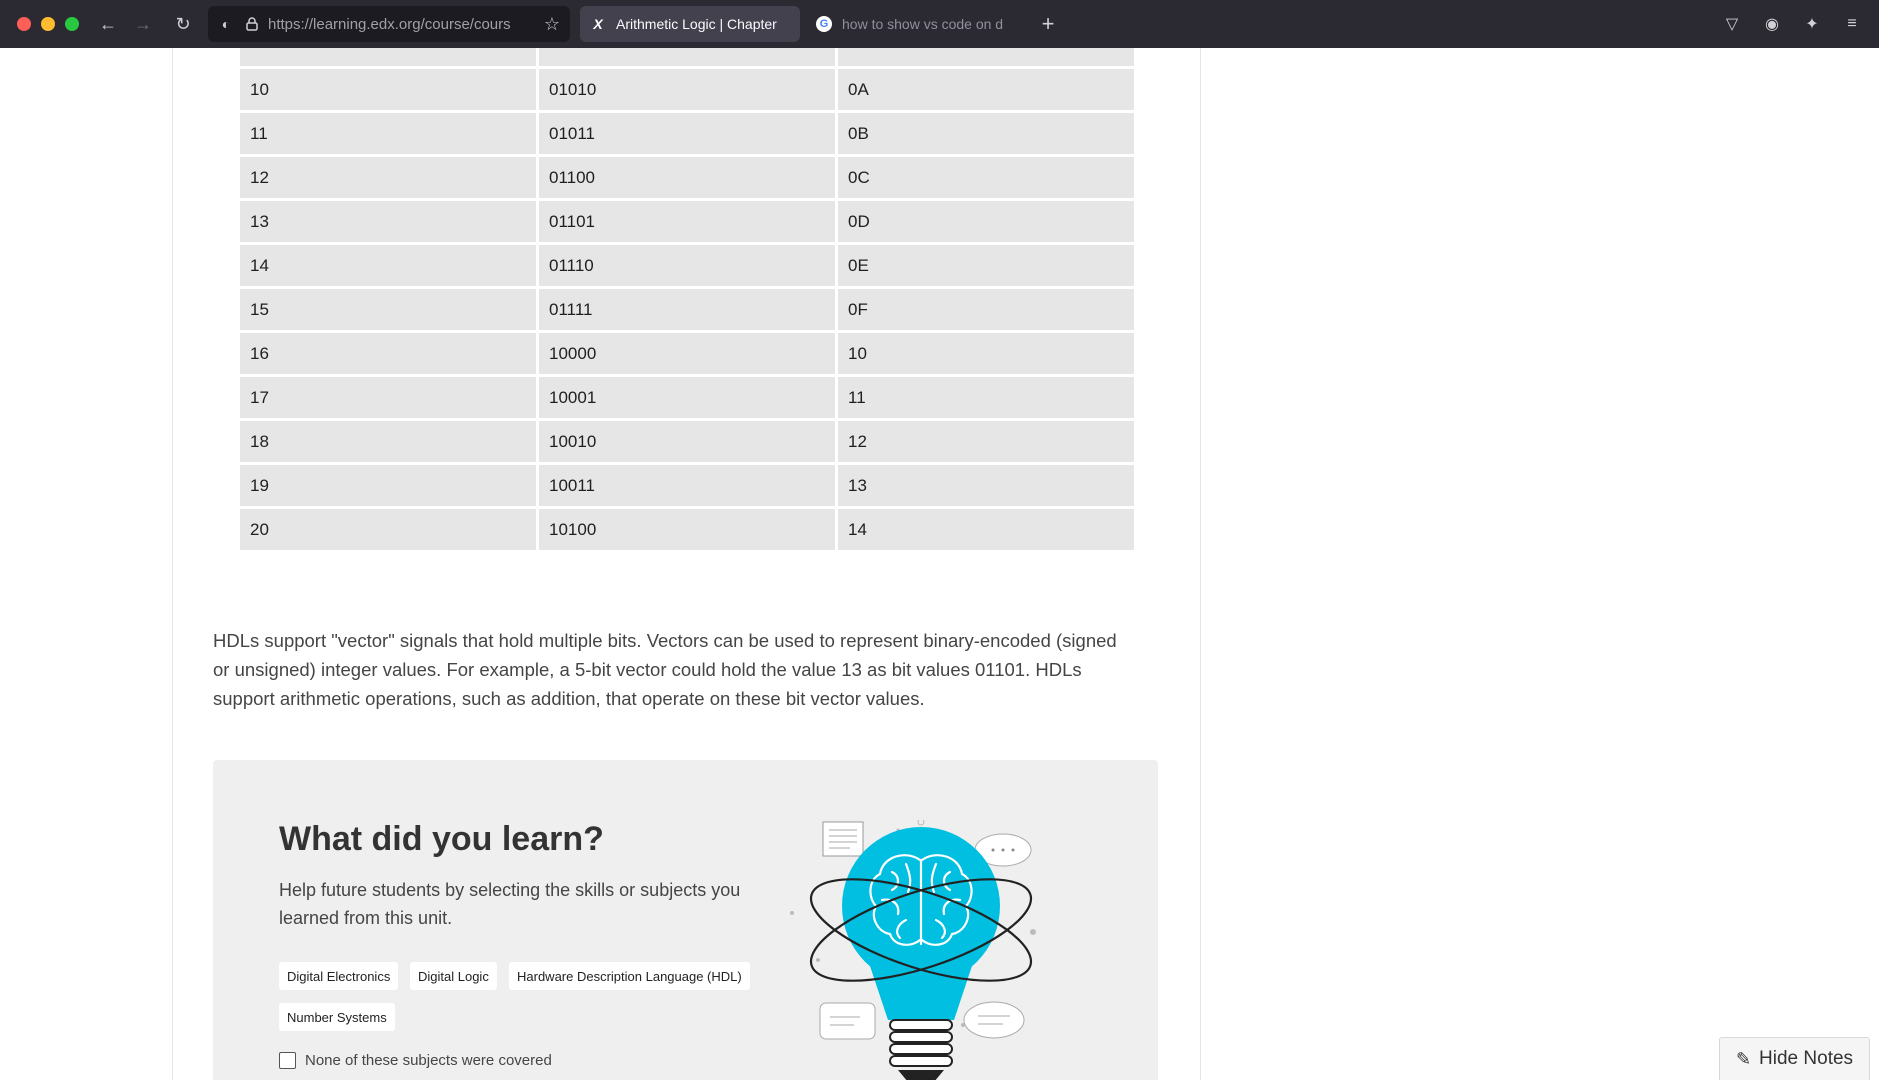 The width and height of the screenshot is (1879, 1080). I want to click on table-row: 11 01011 0B, so click(687, 133).